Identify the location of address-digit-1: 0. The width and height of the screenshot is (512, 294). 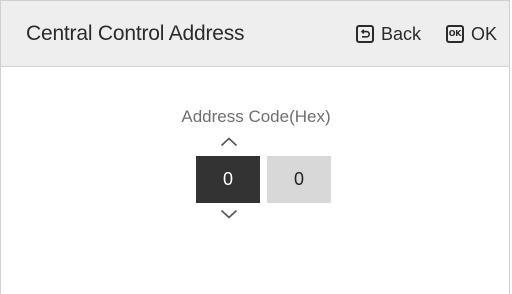
(228, 179).